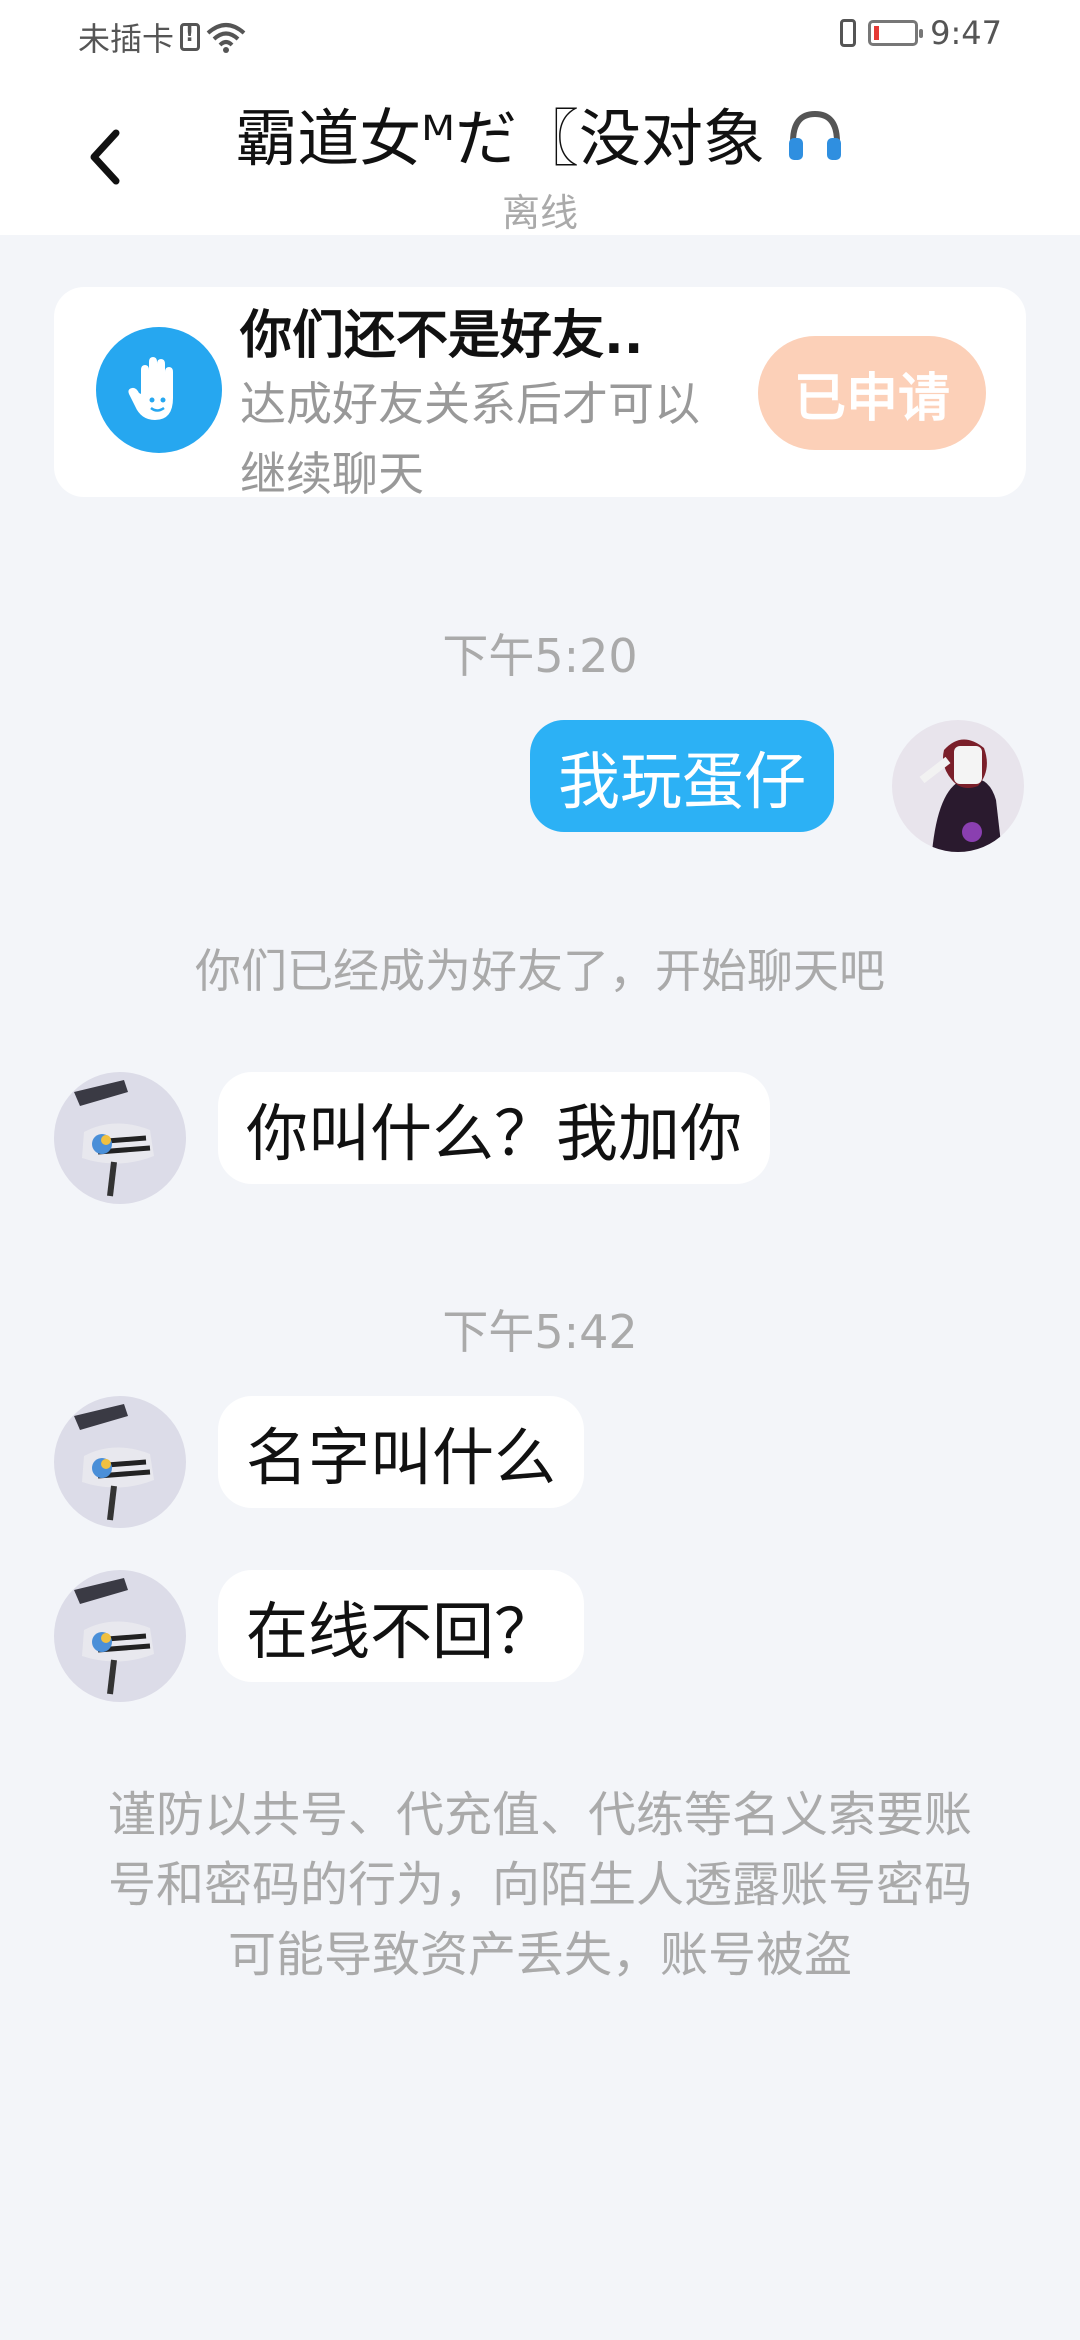 The image size is (1080, 2340). I want to click on headphones-icon, so click(814, 135).